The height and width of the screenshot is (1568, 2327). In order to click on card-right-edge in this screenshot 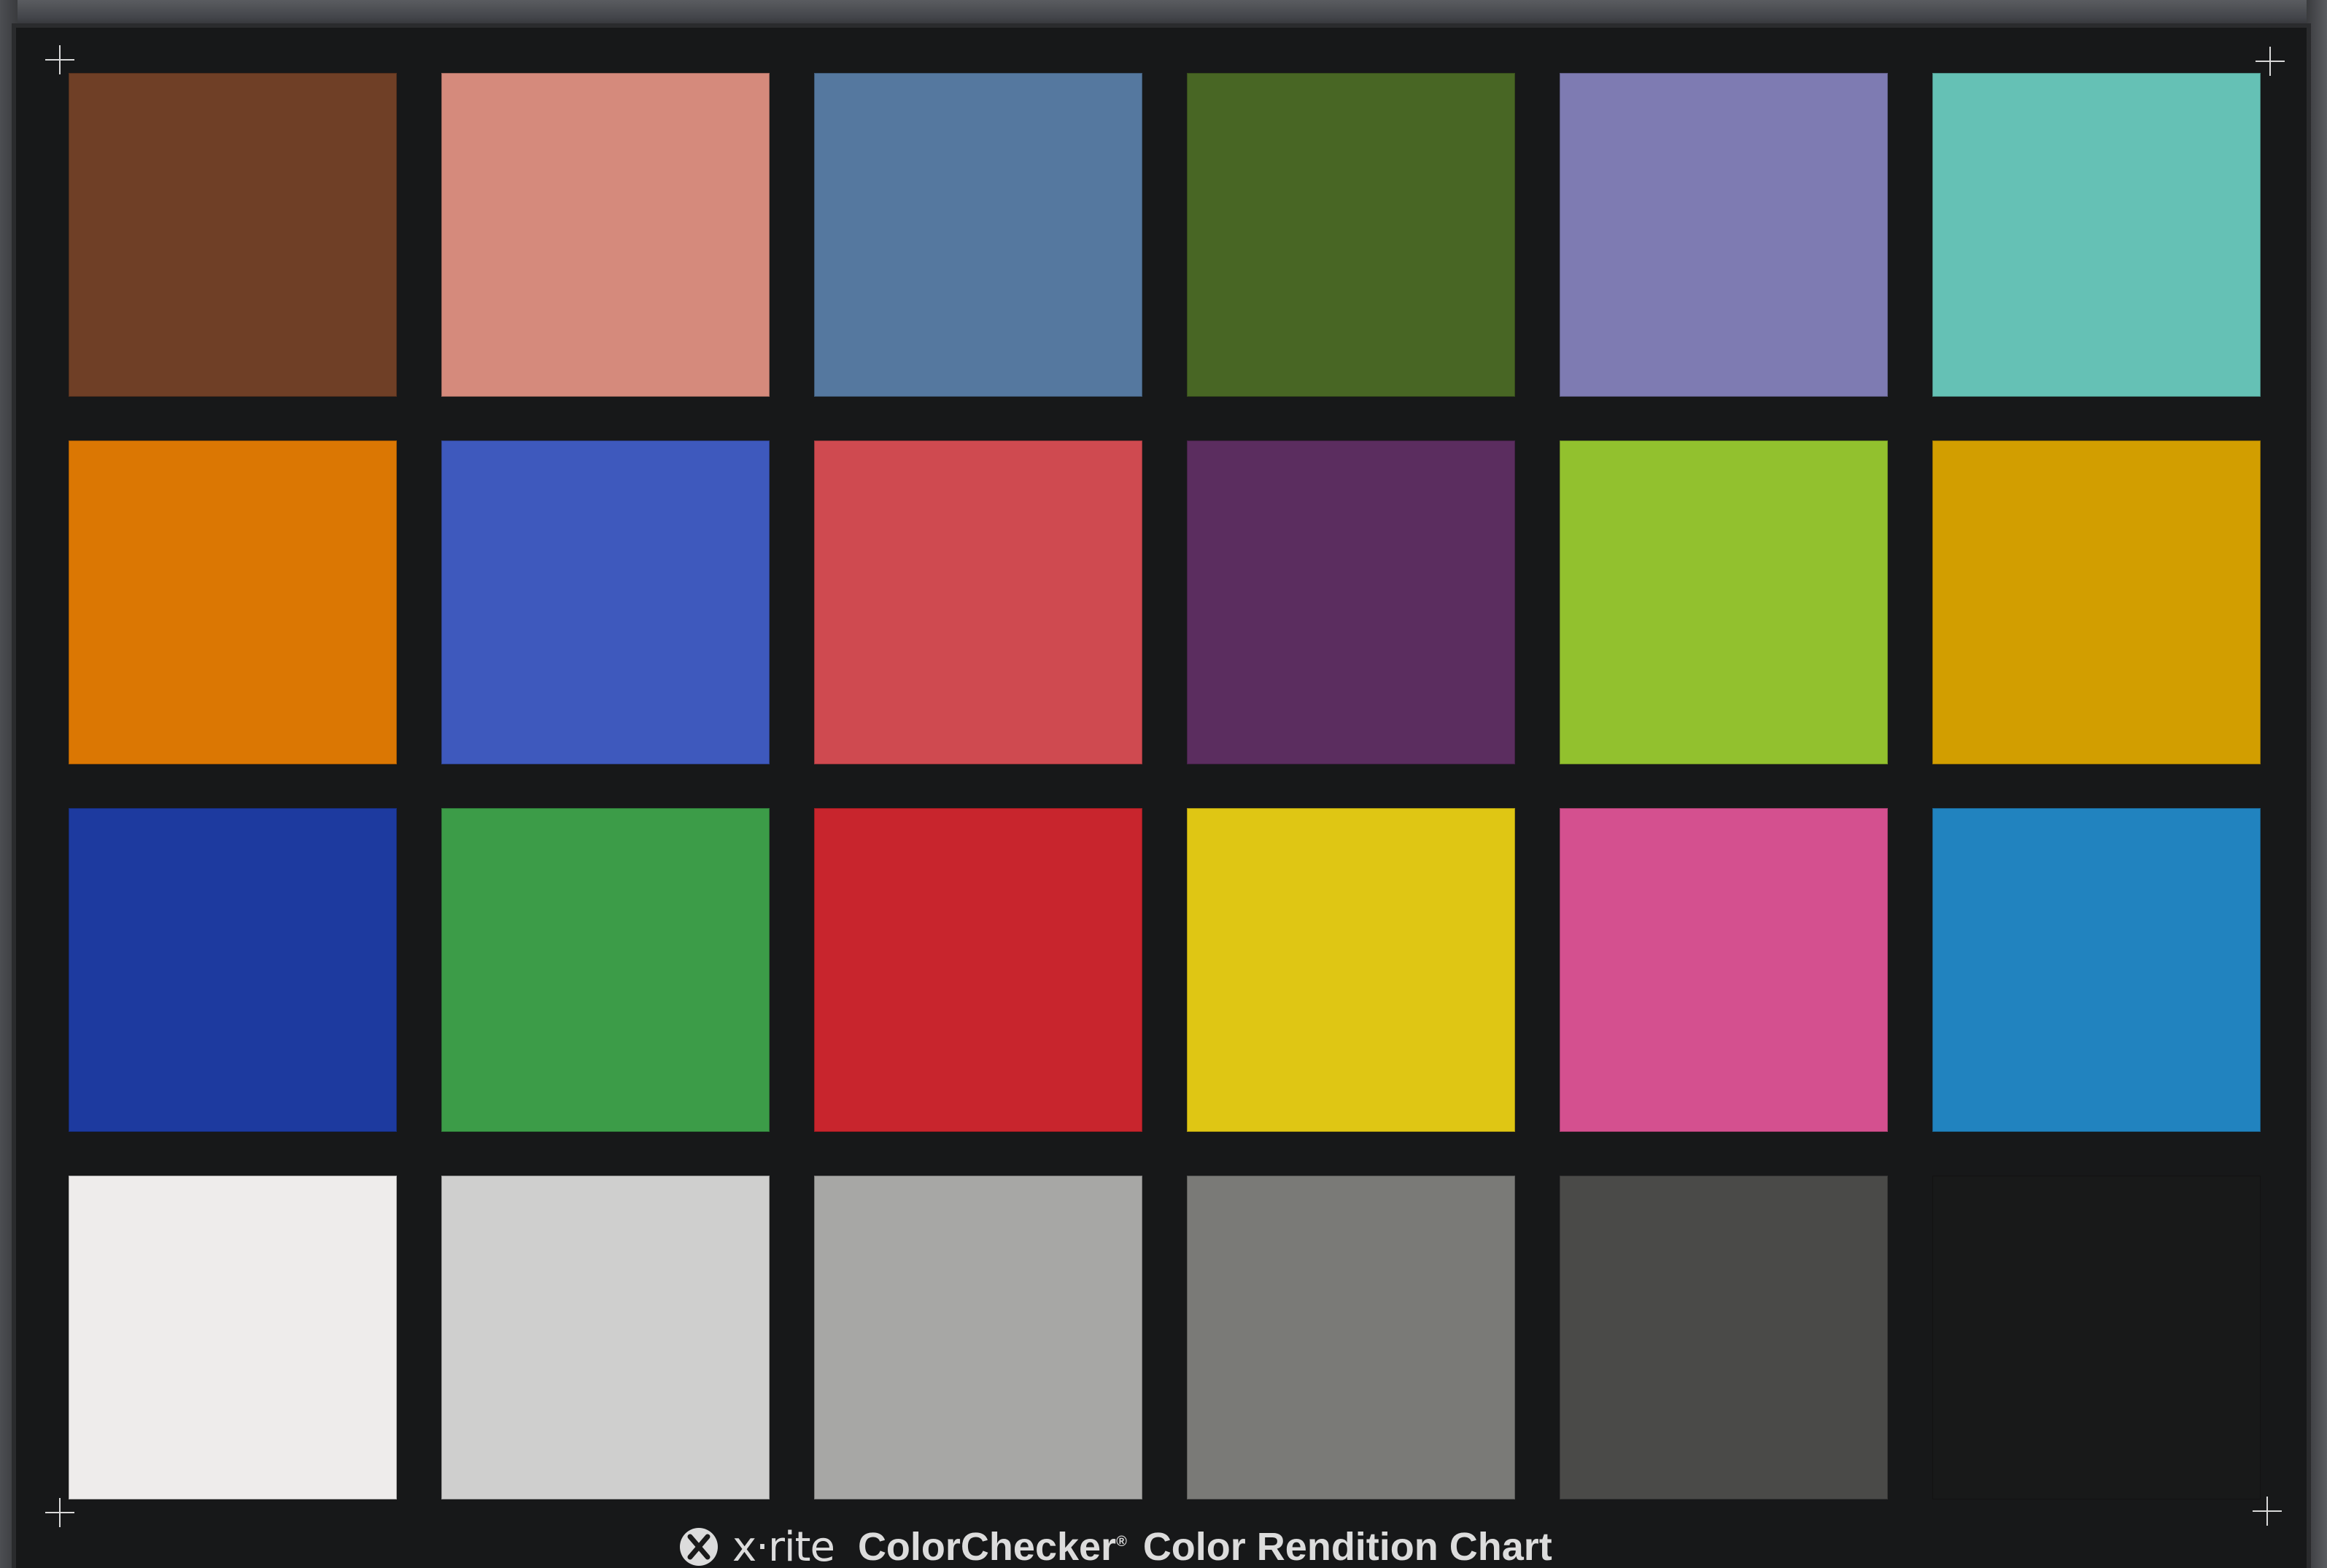, I will do `click(2317, 784)`.